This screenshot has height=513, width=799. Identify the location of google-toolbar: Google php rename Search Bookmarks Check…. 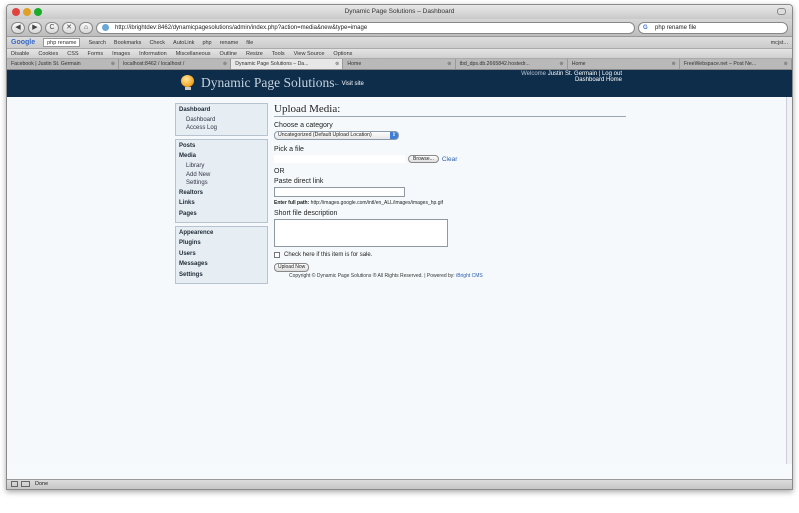
(399, 43).